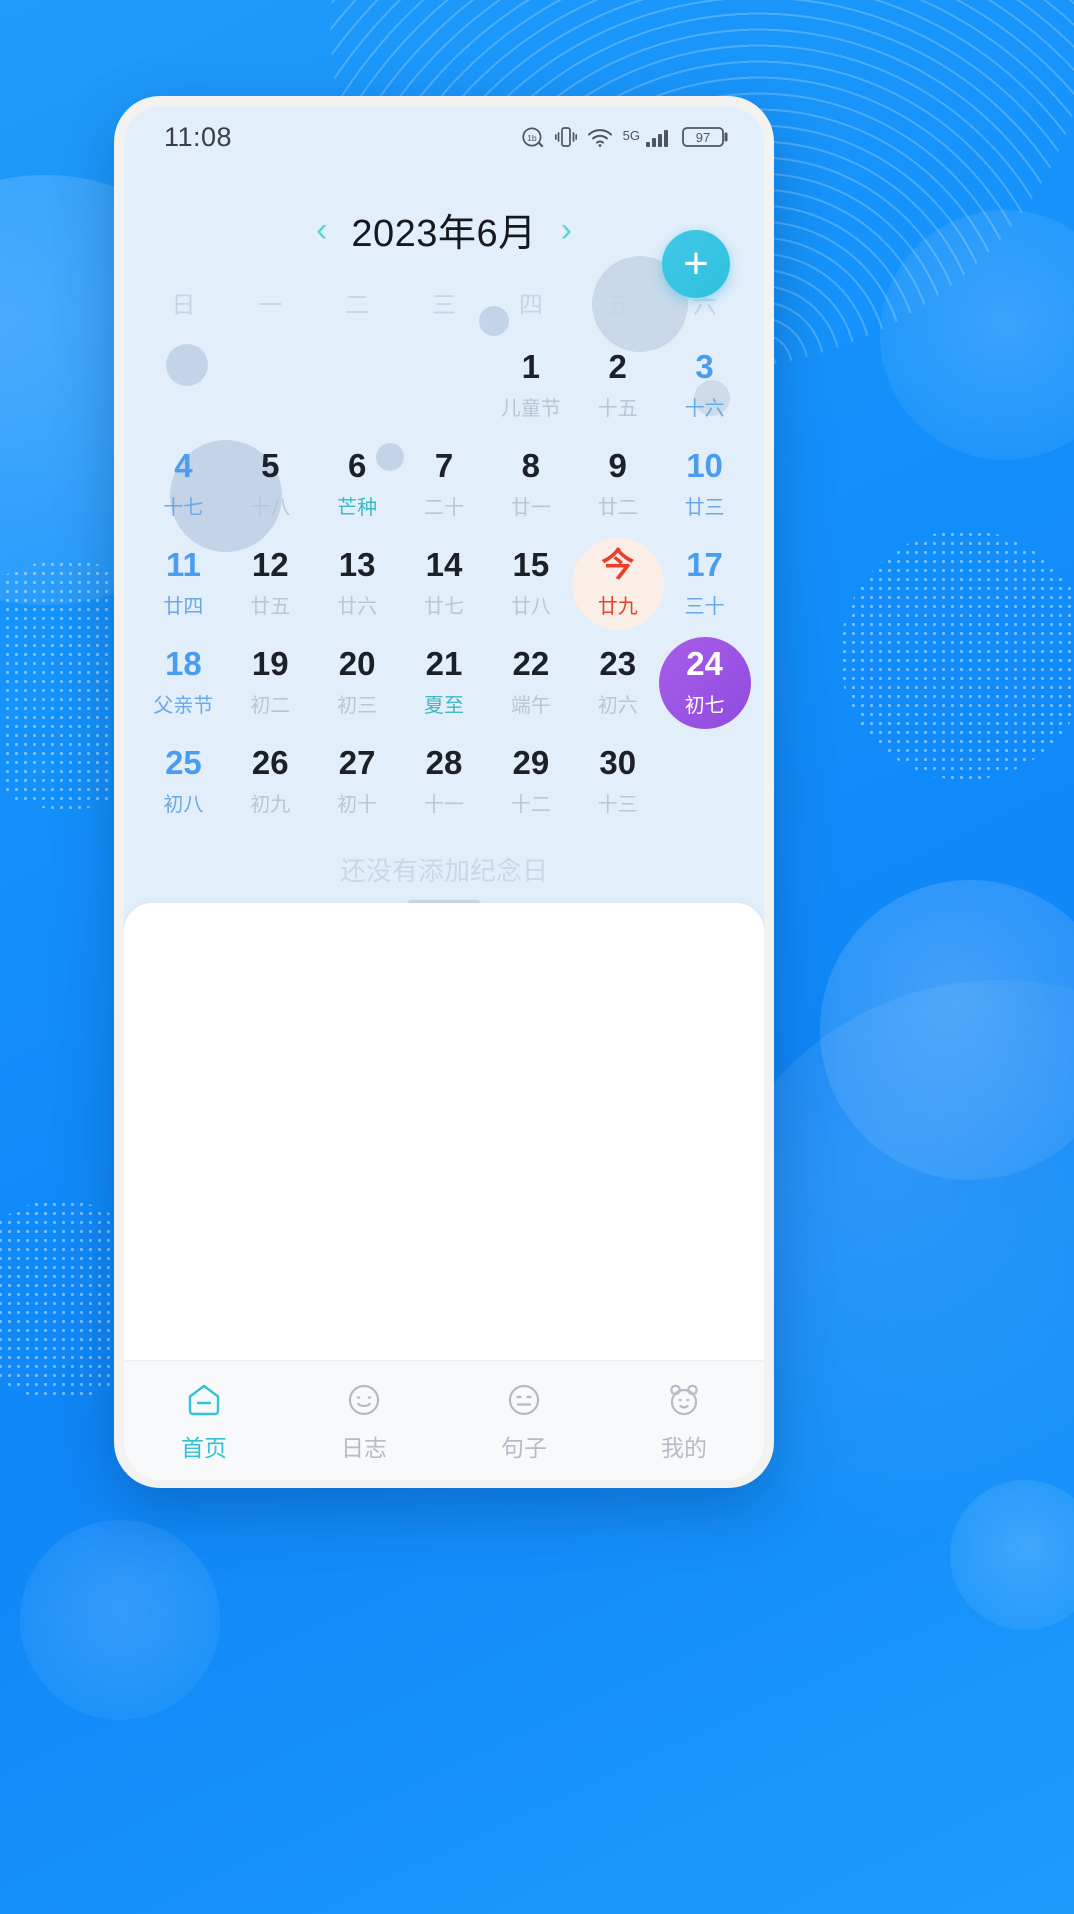 This screenshot has width=1074, height=1914. What do you see at coordinates (704, 367) in the screenshot?
I see `day-number: 3` at bounding box center [704, 367].